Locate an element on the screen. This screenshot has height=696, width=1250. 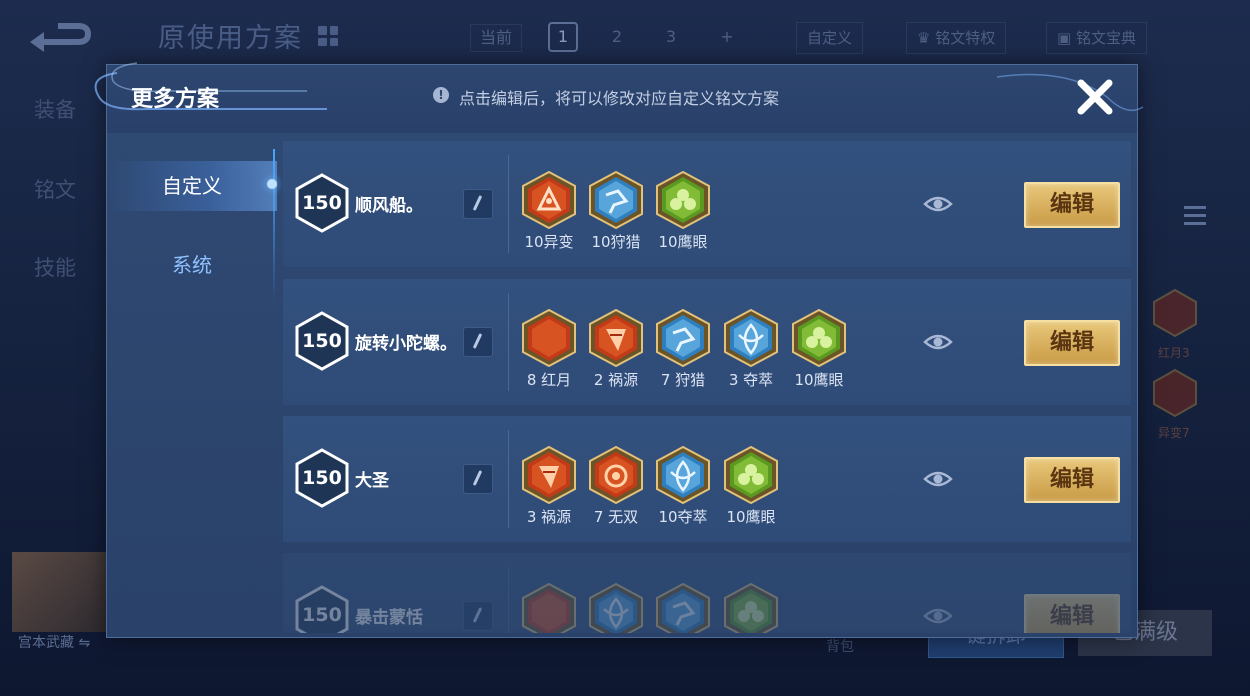
rune-slot: 7 无双 is located at coordinates (616, 486).